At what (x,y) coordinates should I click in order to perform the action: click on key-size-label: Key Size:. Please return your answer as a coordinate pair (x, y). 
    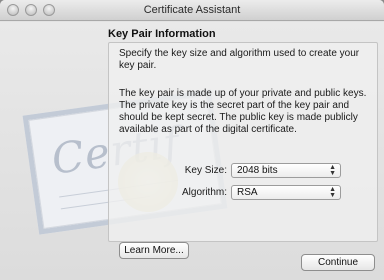
    Looking at the image, I should click on (205, 170).